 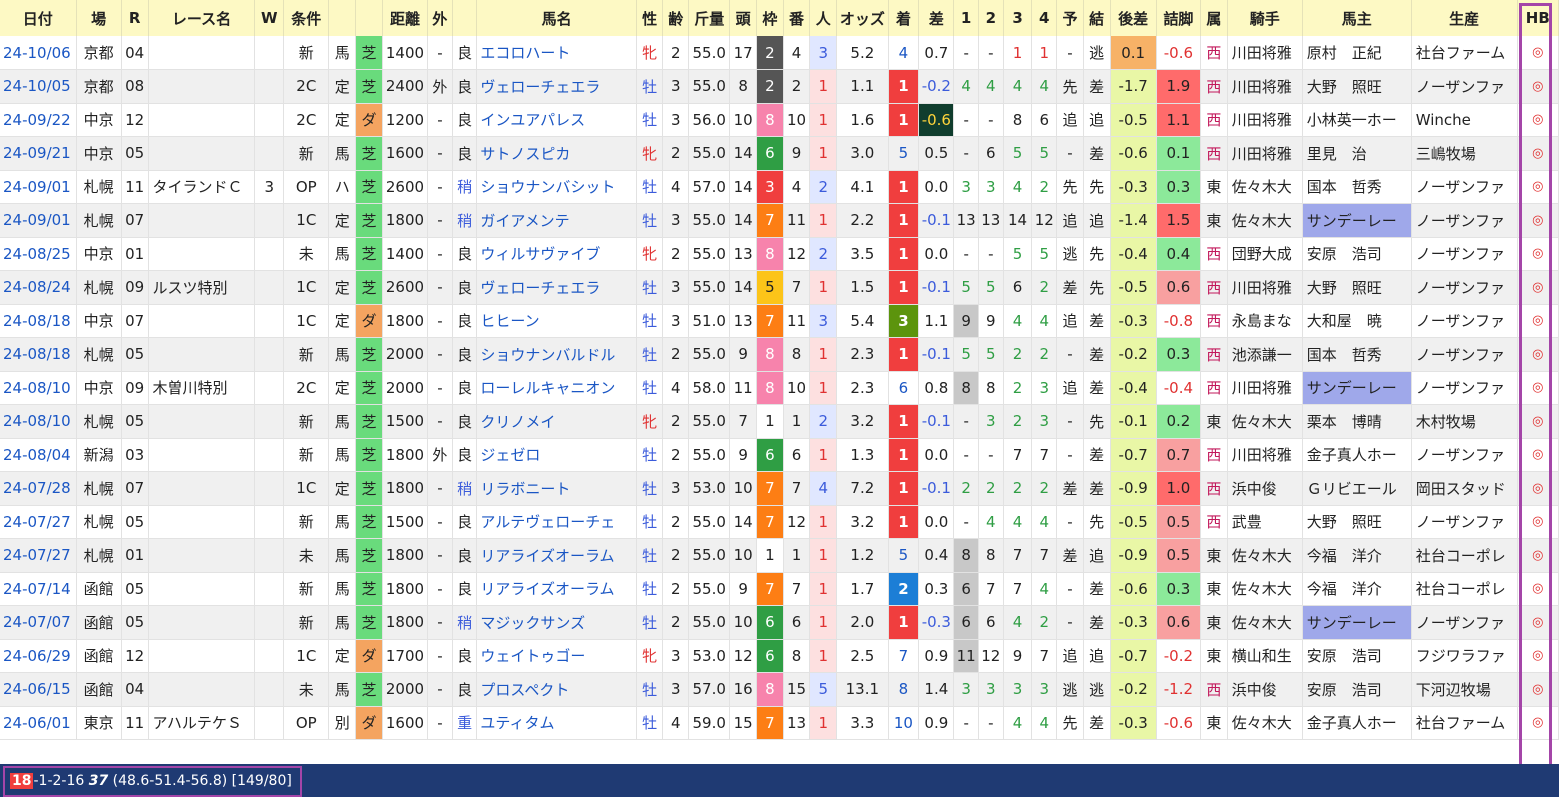 What do you see at coordinates (556, 18) in the screenshot?
I see `column-header-horse: 馬名` at bounding box center [556, 18].